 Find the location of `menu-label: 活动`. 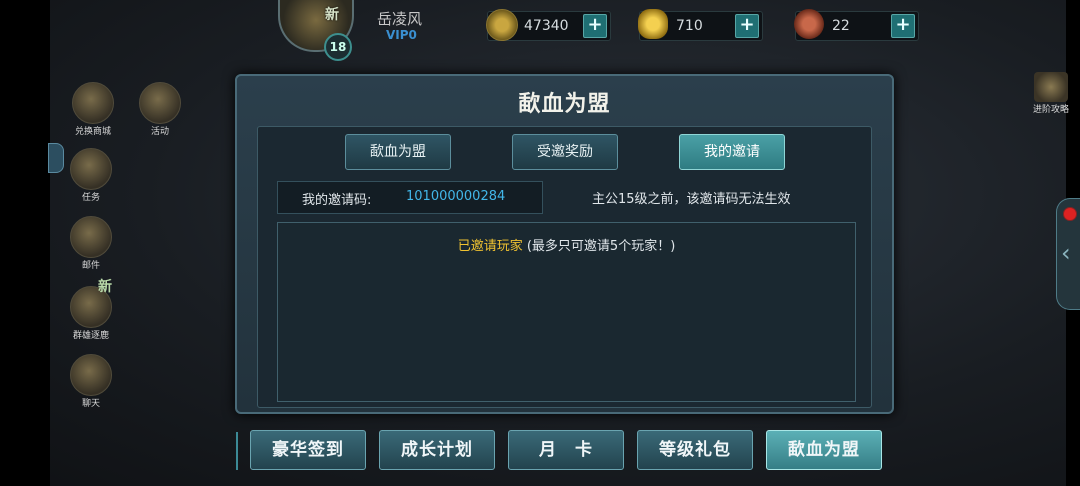

menu-label: 活动 is located at coordinates (159, 132).